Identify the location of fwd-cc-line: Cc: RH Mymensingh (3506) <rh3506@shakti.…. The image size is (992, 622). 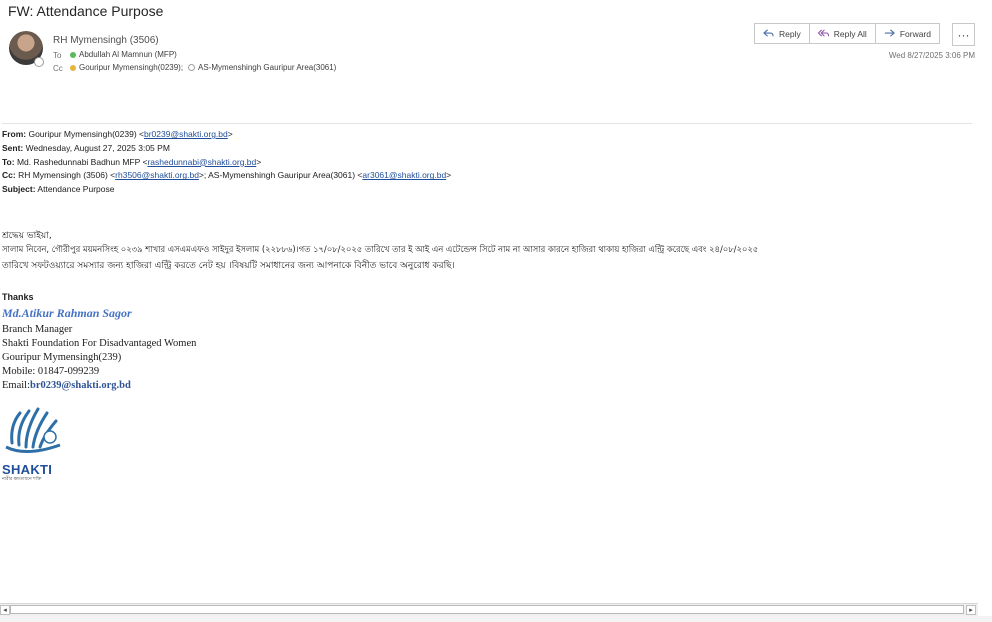
(227, 175).